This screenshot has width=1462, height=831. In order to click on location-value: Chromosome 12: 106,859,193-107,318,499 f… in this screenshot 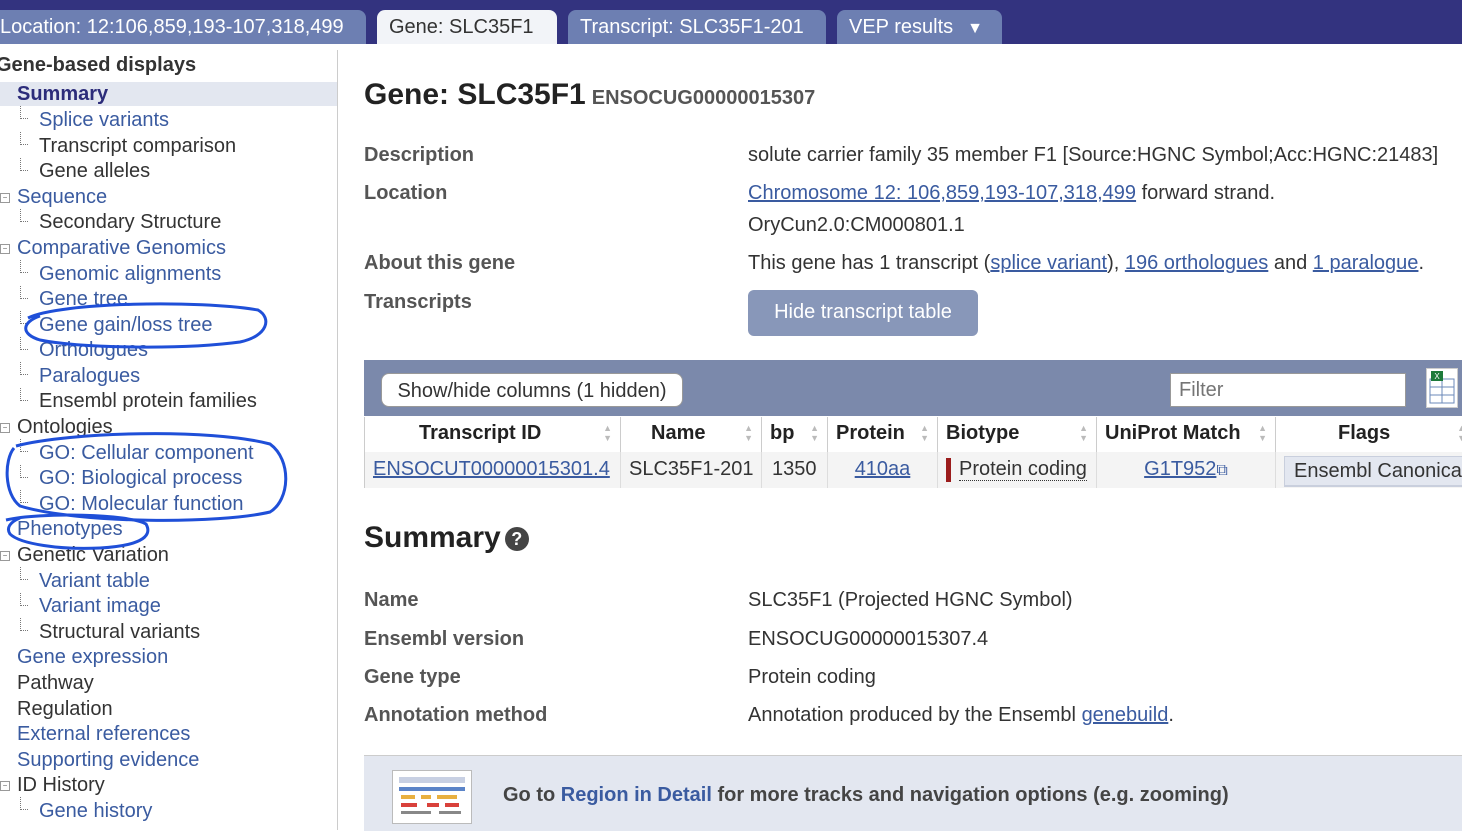, I will do `click(1011, 193)`.